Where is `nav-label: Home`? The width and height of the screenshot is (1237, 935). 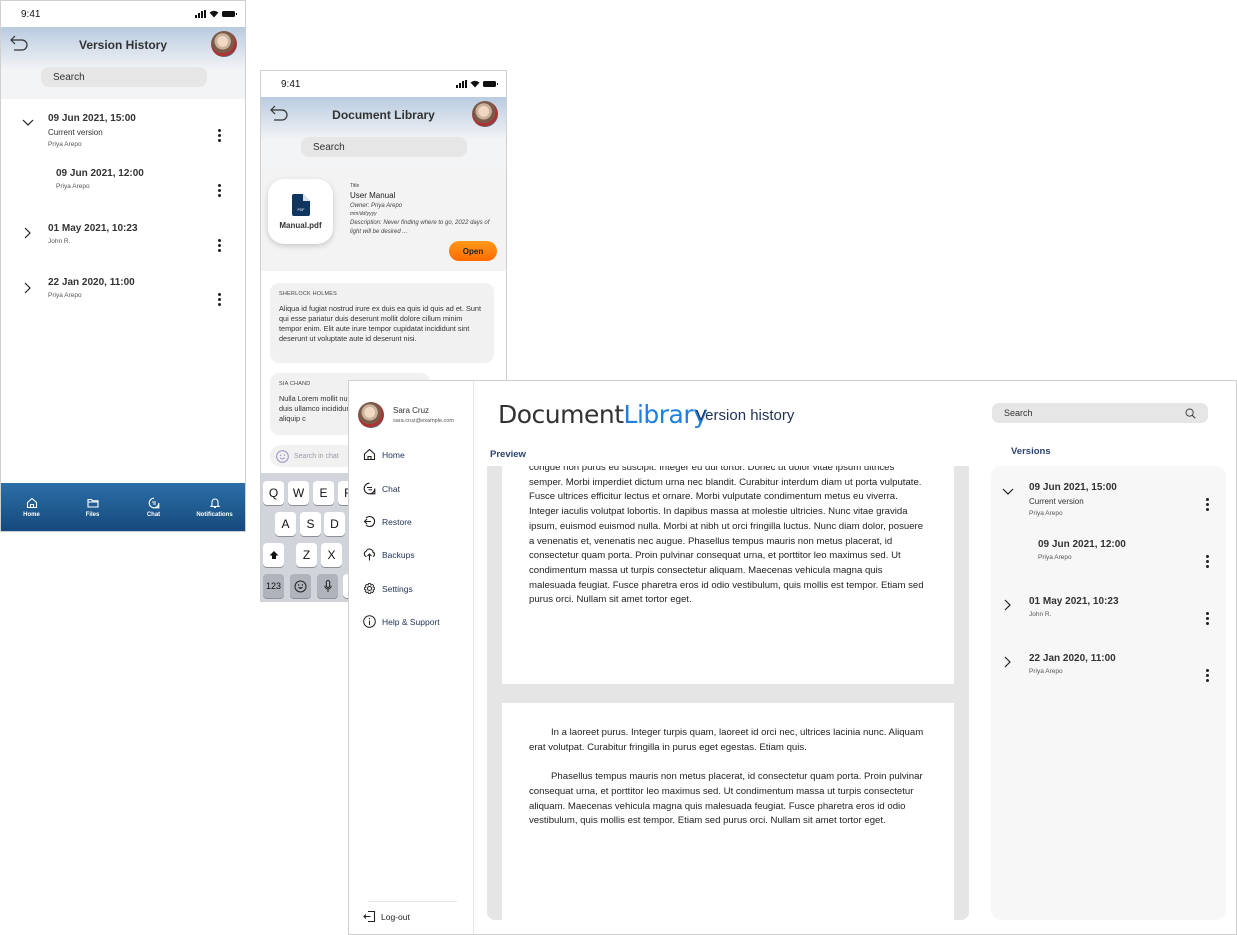 nav-label: Home is located at coordinates (31, 514).